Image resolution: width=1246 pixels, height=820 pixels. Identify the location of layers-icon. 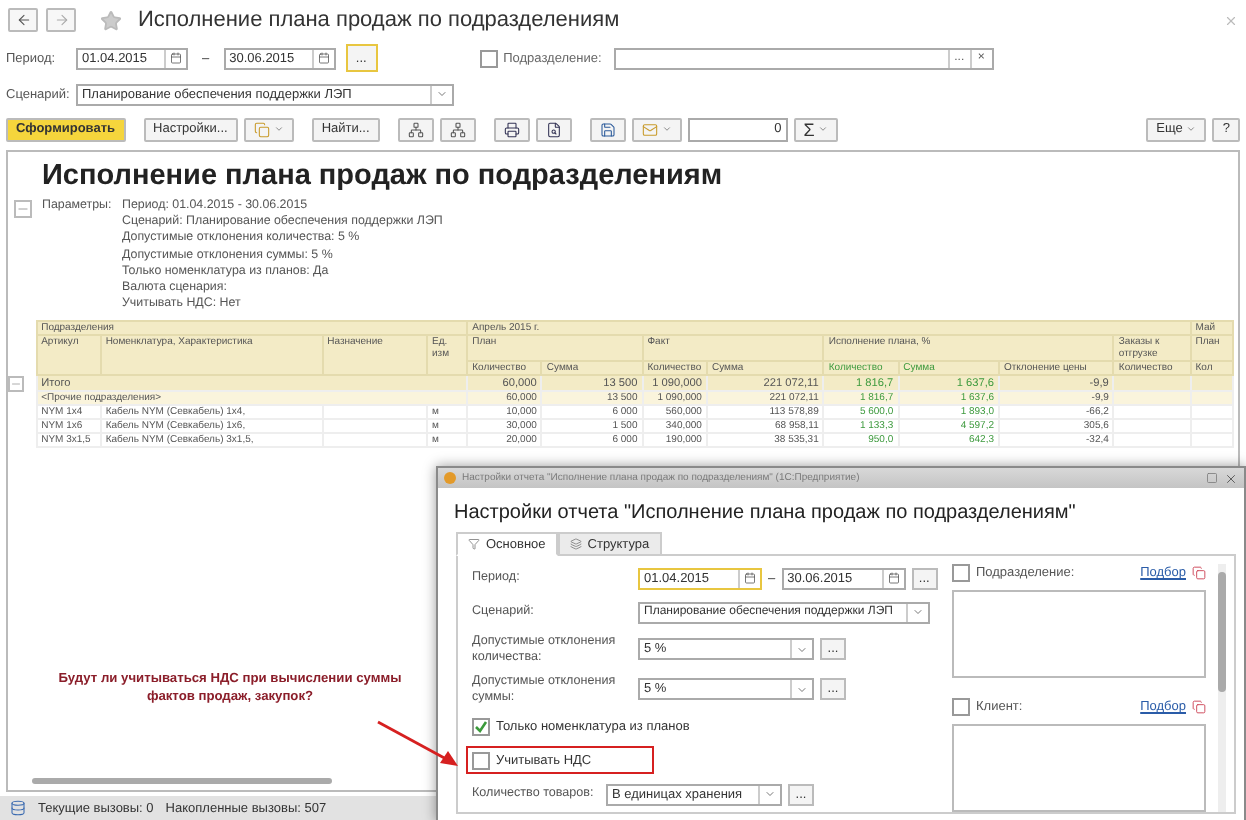
(575, 544).